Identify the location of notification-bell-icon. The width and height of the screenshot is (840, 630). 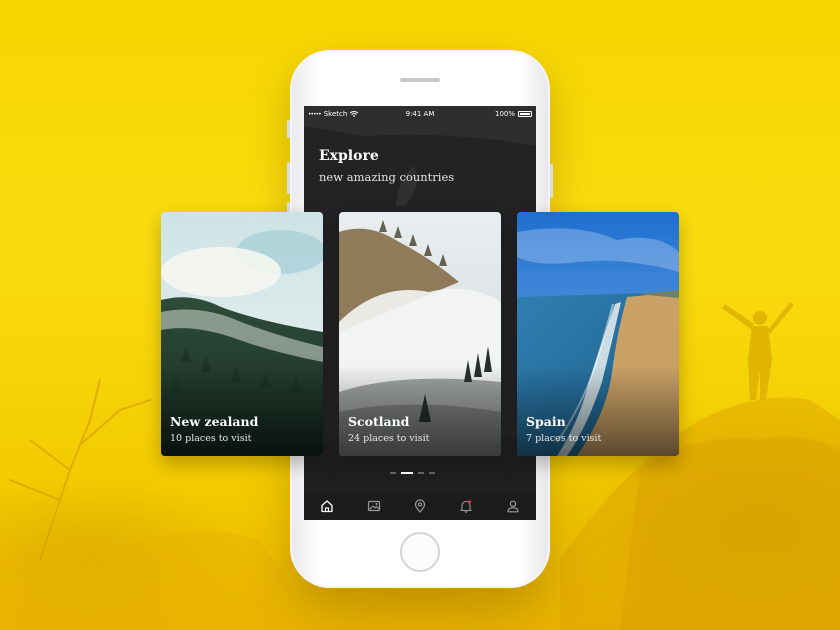
(466, 506).